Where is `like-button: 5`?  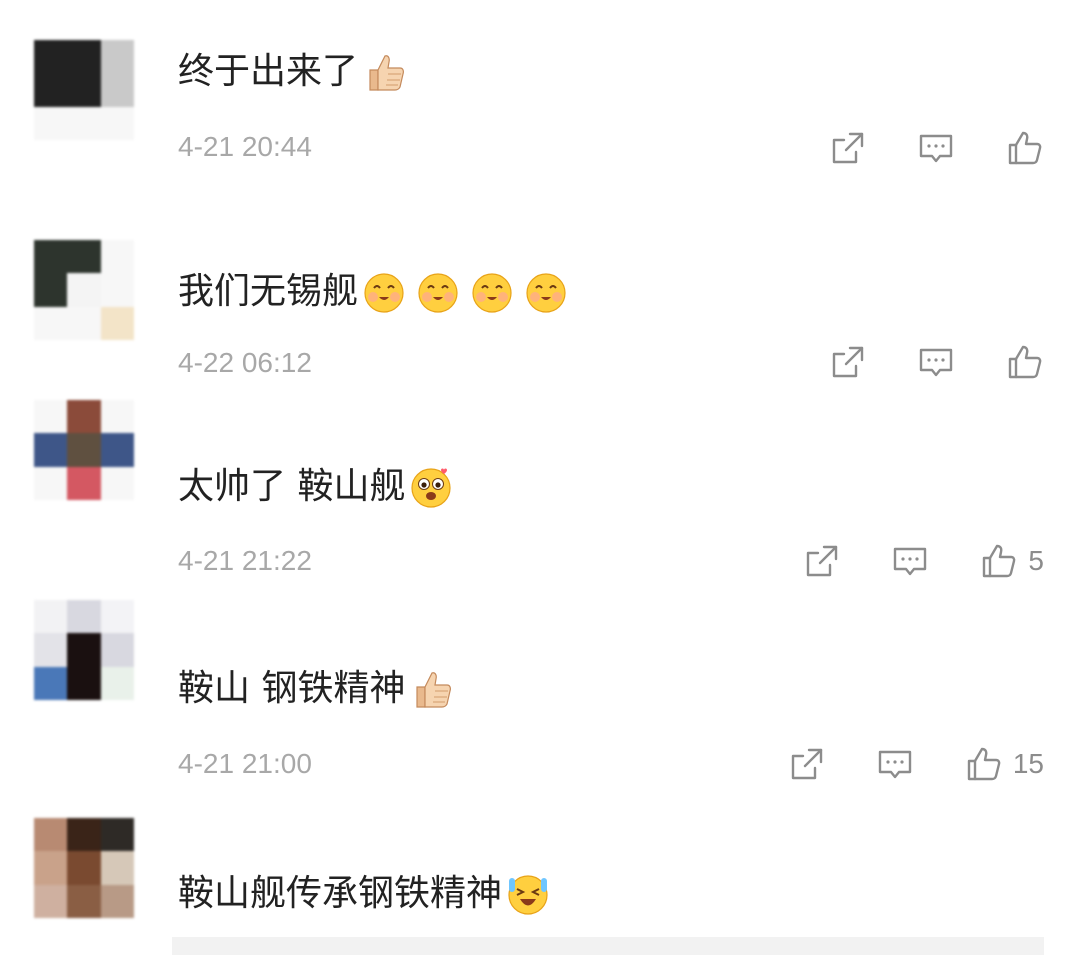
like-button: 5 is located at coordinates (1011, 561).